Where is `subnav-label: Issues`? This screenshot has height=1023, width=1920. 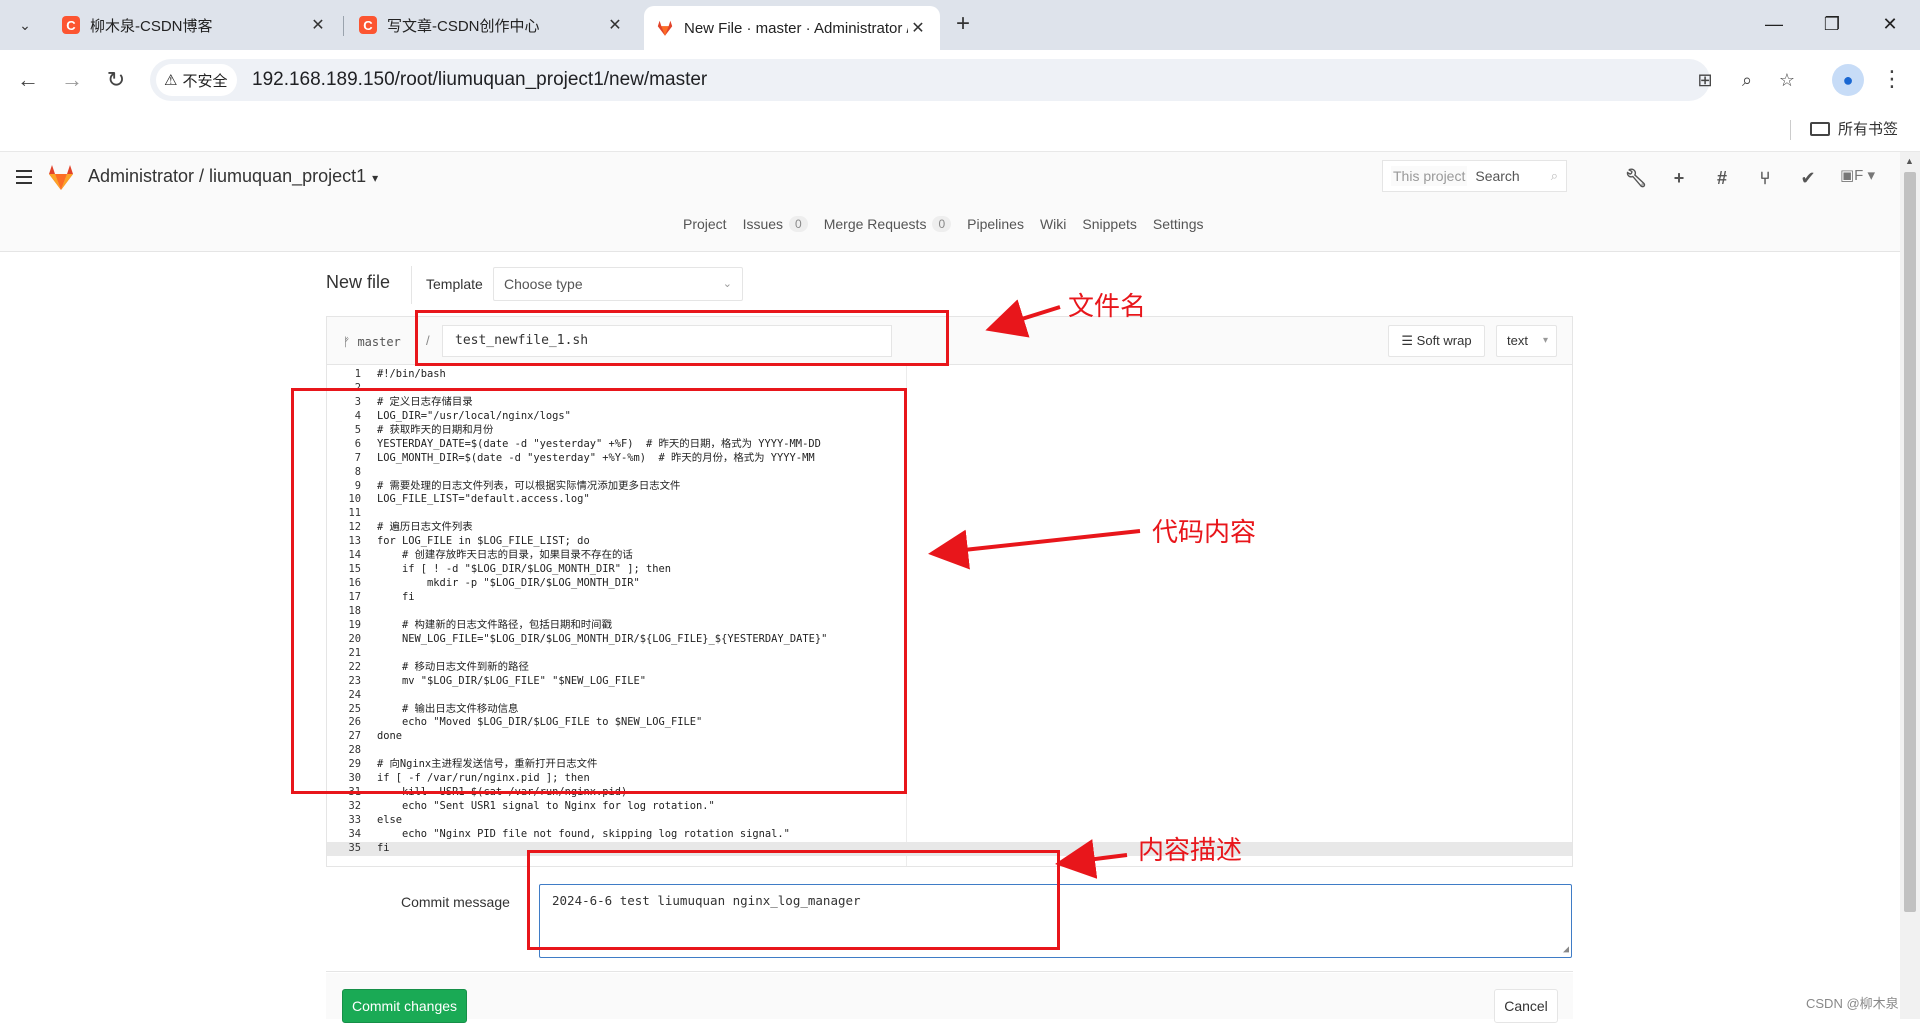
subnav-label: Issues is located at coordinates (763, 224).